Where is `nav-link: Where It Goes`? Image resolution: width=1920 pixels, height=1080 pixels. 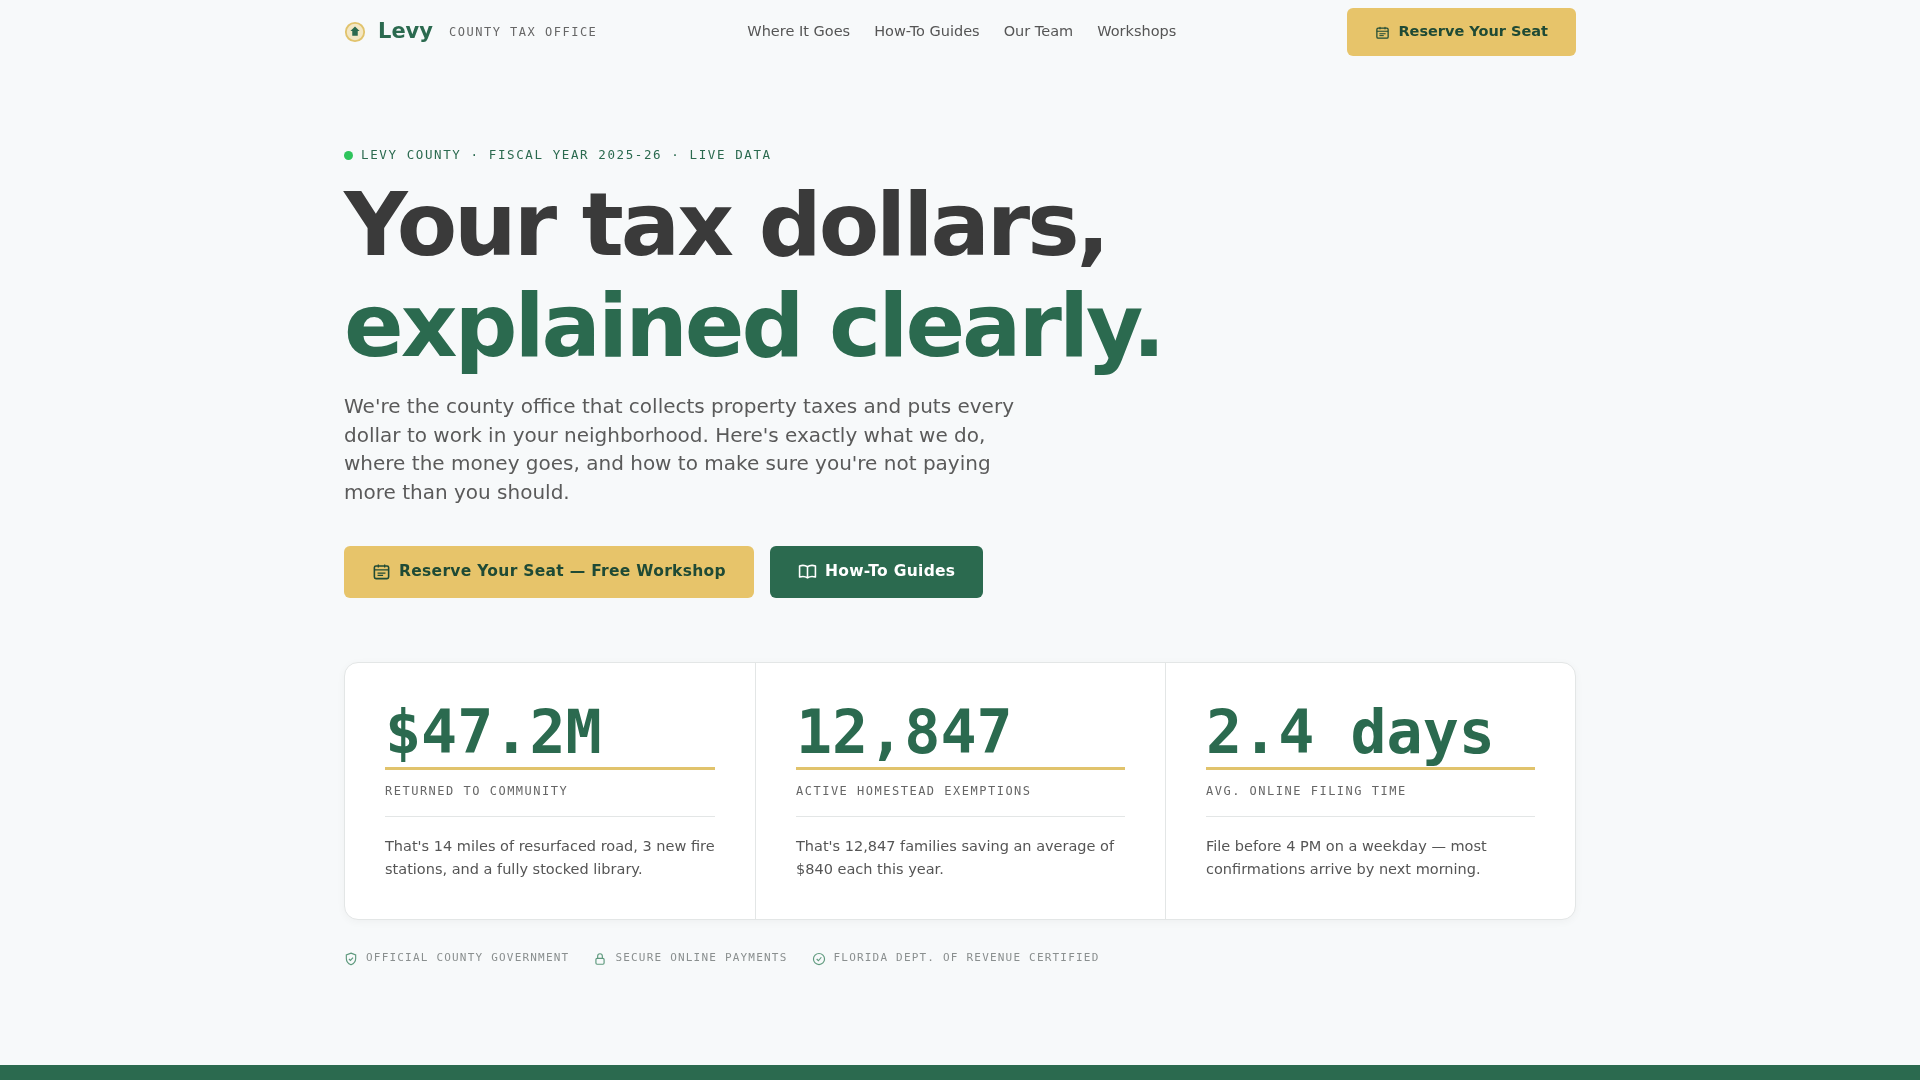 nav-link: Where It Goes is located at coordinates (799, 32).